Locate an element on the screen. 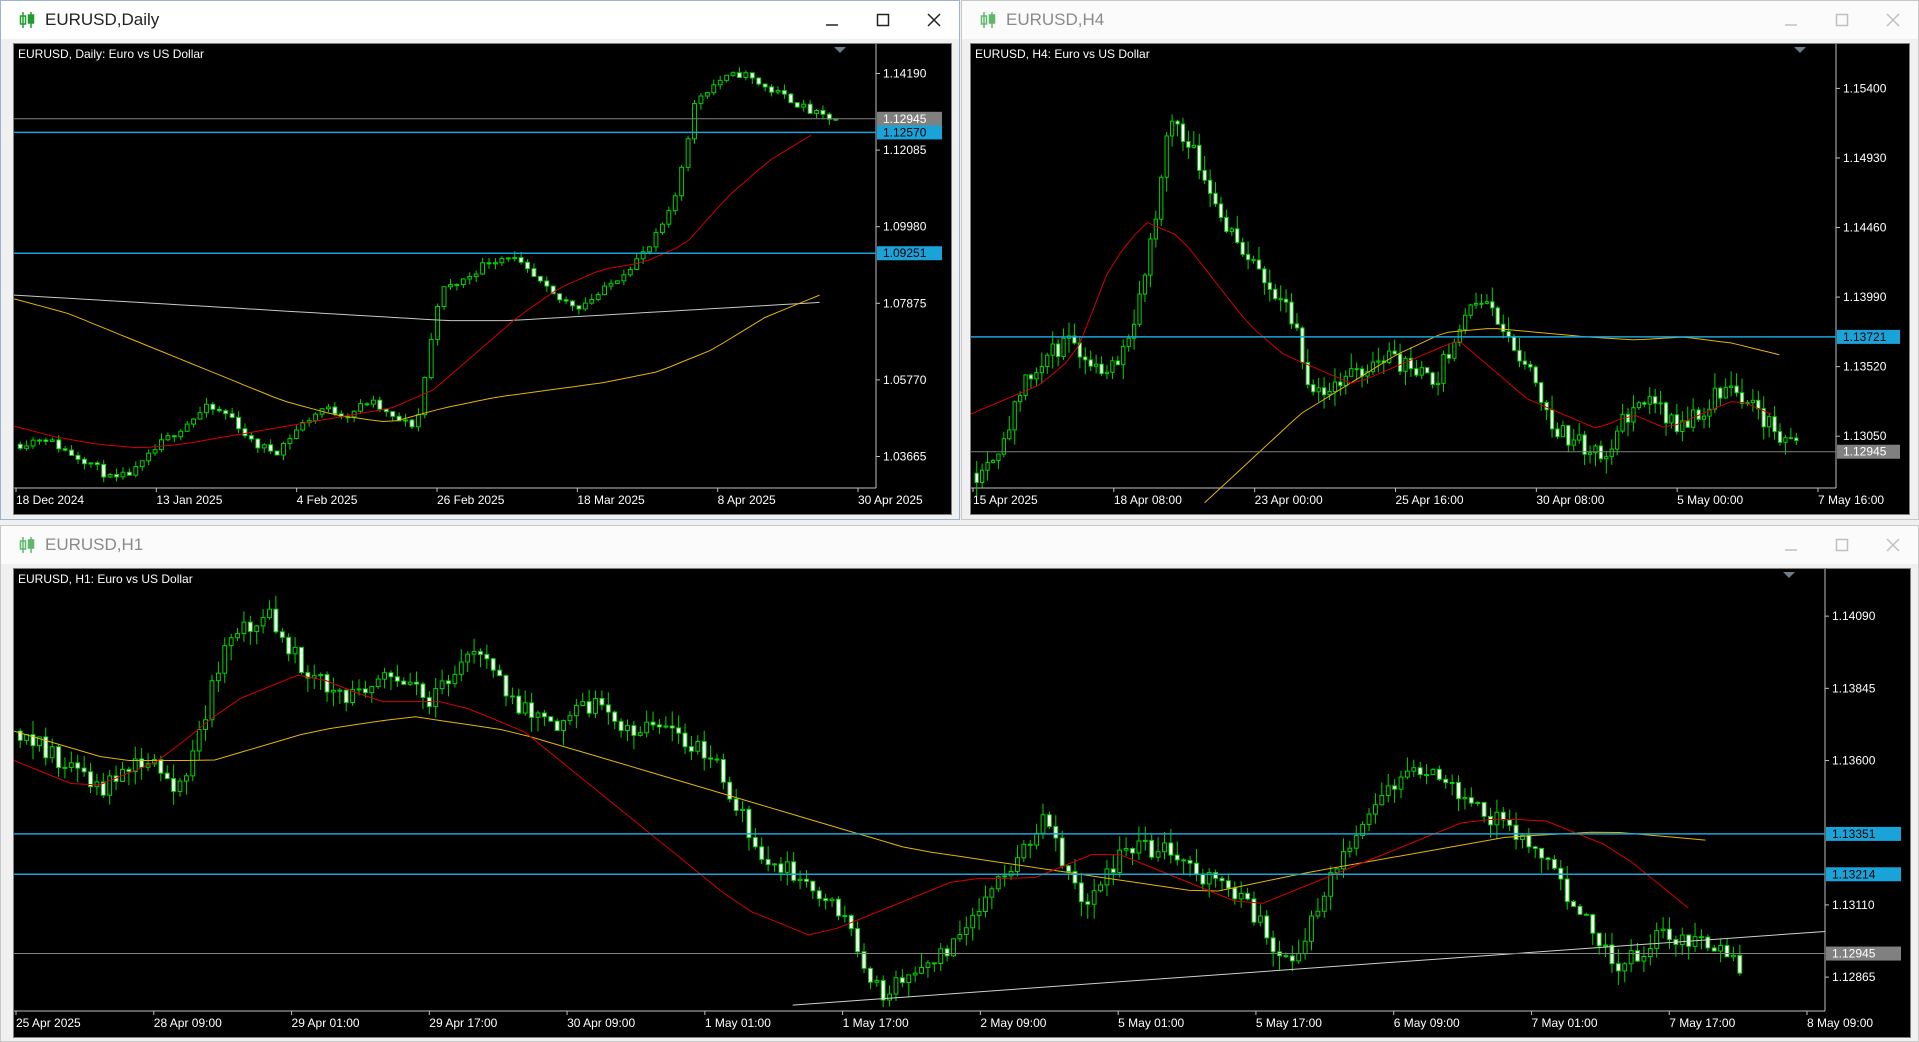 Image resolution: width=1919 pixels, height=1042 pixels. titlebar-h1: EURUSD,H1 is located at coordinates (959, 545).